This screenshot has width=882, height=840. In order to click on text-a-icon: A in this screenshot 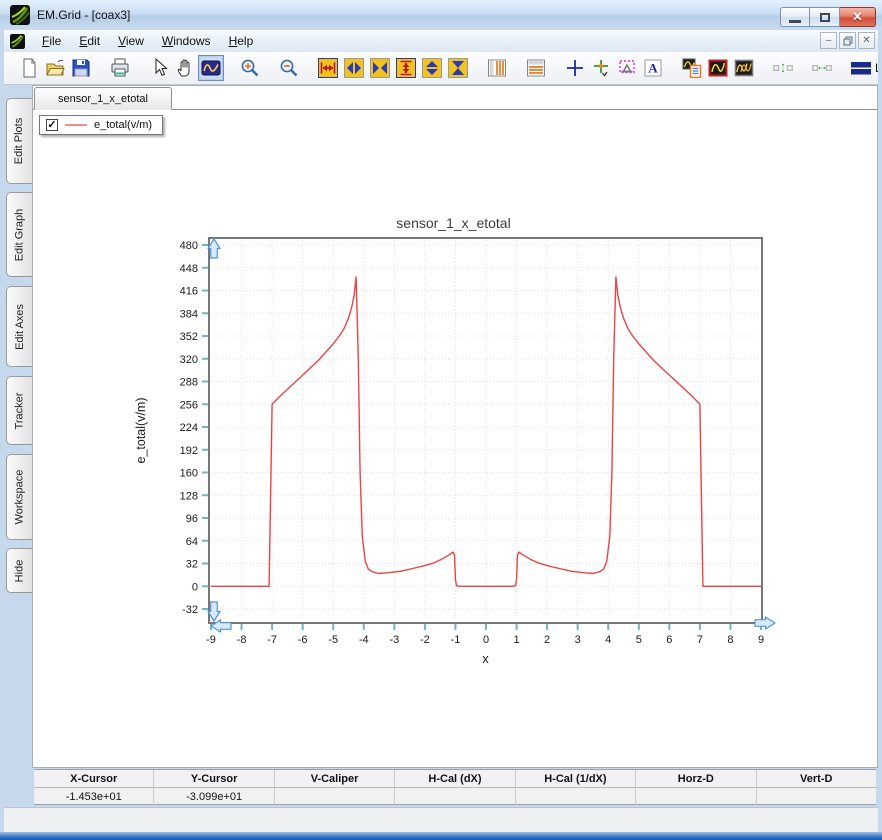, I will do `click(653, 68)`.